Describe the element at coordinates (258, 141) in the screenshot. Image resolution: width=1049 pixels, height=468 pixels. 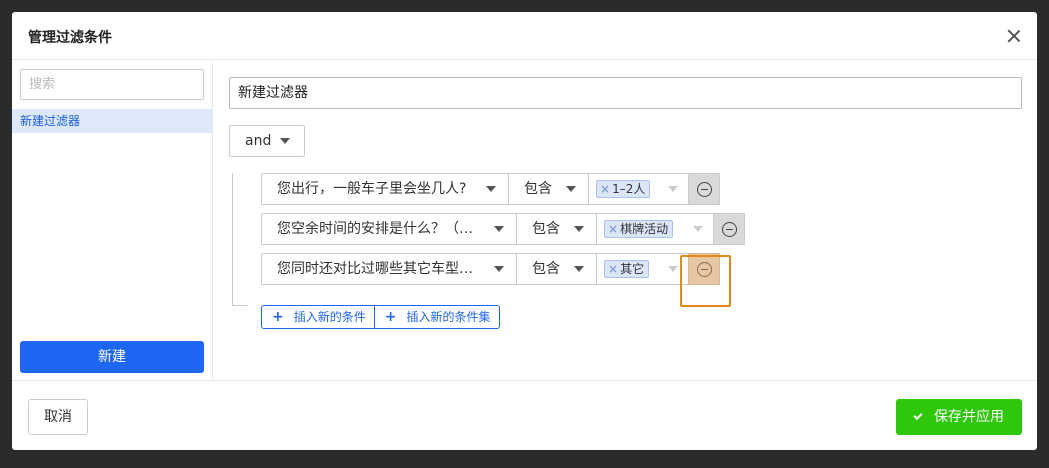
I see `logic-select-value: and` at that location.